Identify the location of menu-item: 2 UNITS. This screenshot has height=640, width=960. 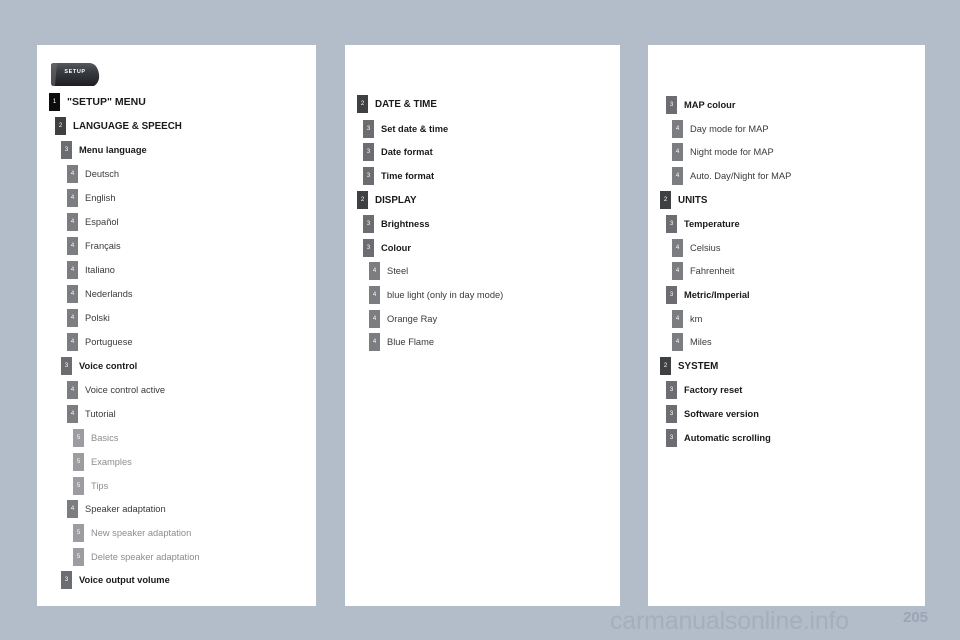
(683, 200).